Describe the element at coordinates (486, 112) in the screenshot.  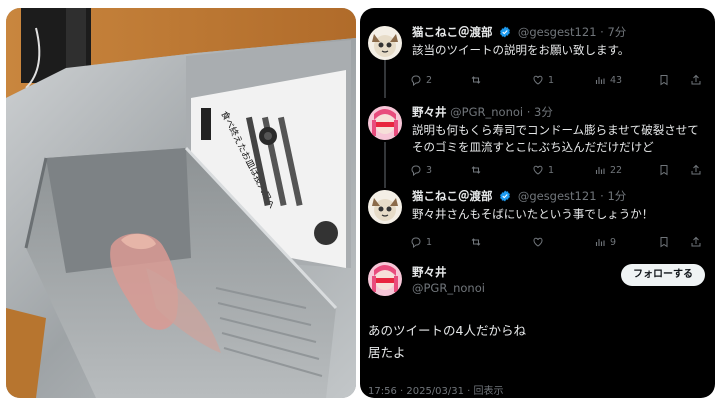
I see `handle: @PGR_nonoi` at that location.